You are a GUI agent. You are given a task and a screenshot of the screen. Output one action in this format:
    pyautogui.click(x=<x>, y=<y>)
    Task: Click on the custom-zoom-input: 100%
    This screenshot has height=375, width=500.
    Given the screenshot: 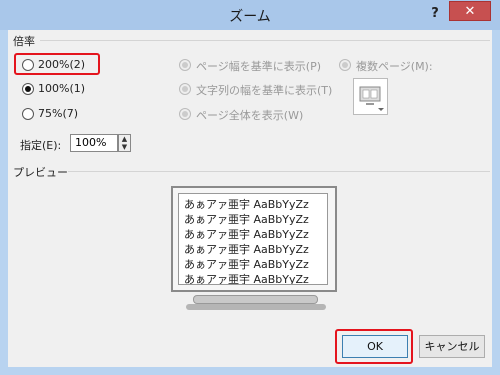 What is the action you would take?
    pyautogui.click(x=94, y=143)
    